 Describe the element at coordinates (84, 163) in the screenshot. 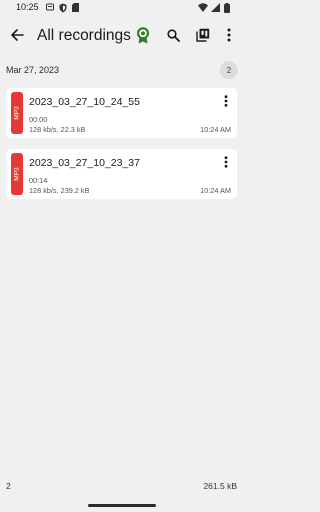

I see `recording-name: 2023_03_27_10_23_37` at that location.